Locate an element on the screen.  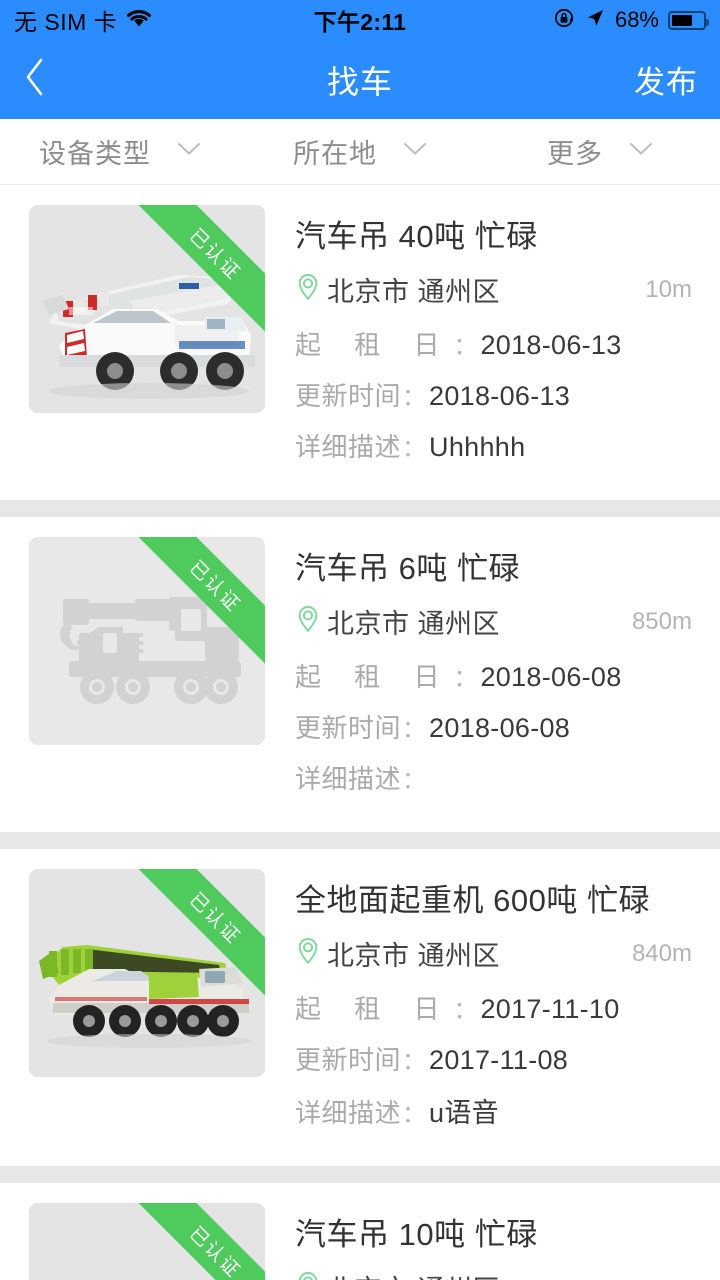
status-bar: 无 SIM 卡 下午2:11 68% is located at coordinates (360, 20).